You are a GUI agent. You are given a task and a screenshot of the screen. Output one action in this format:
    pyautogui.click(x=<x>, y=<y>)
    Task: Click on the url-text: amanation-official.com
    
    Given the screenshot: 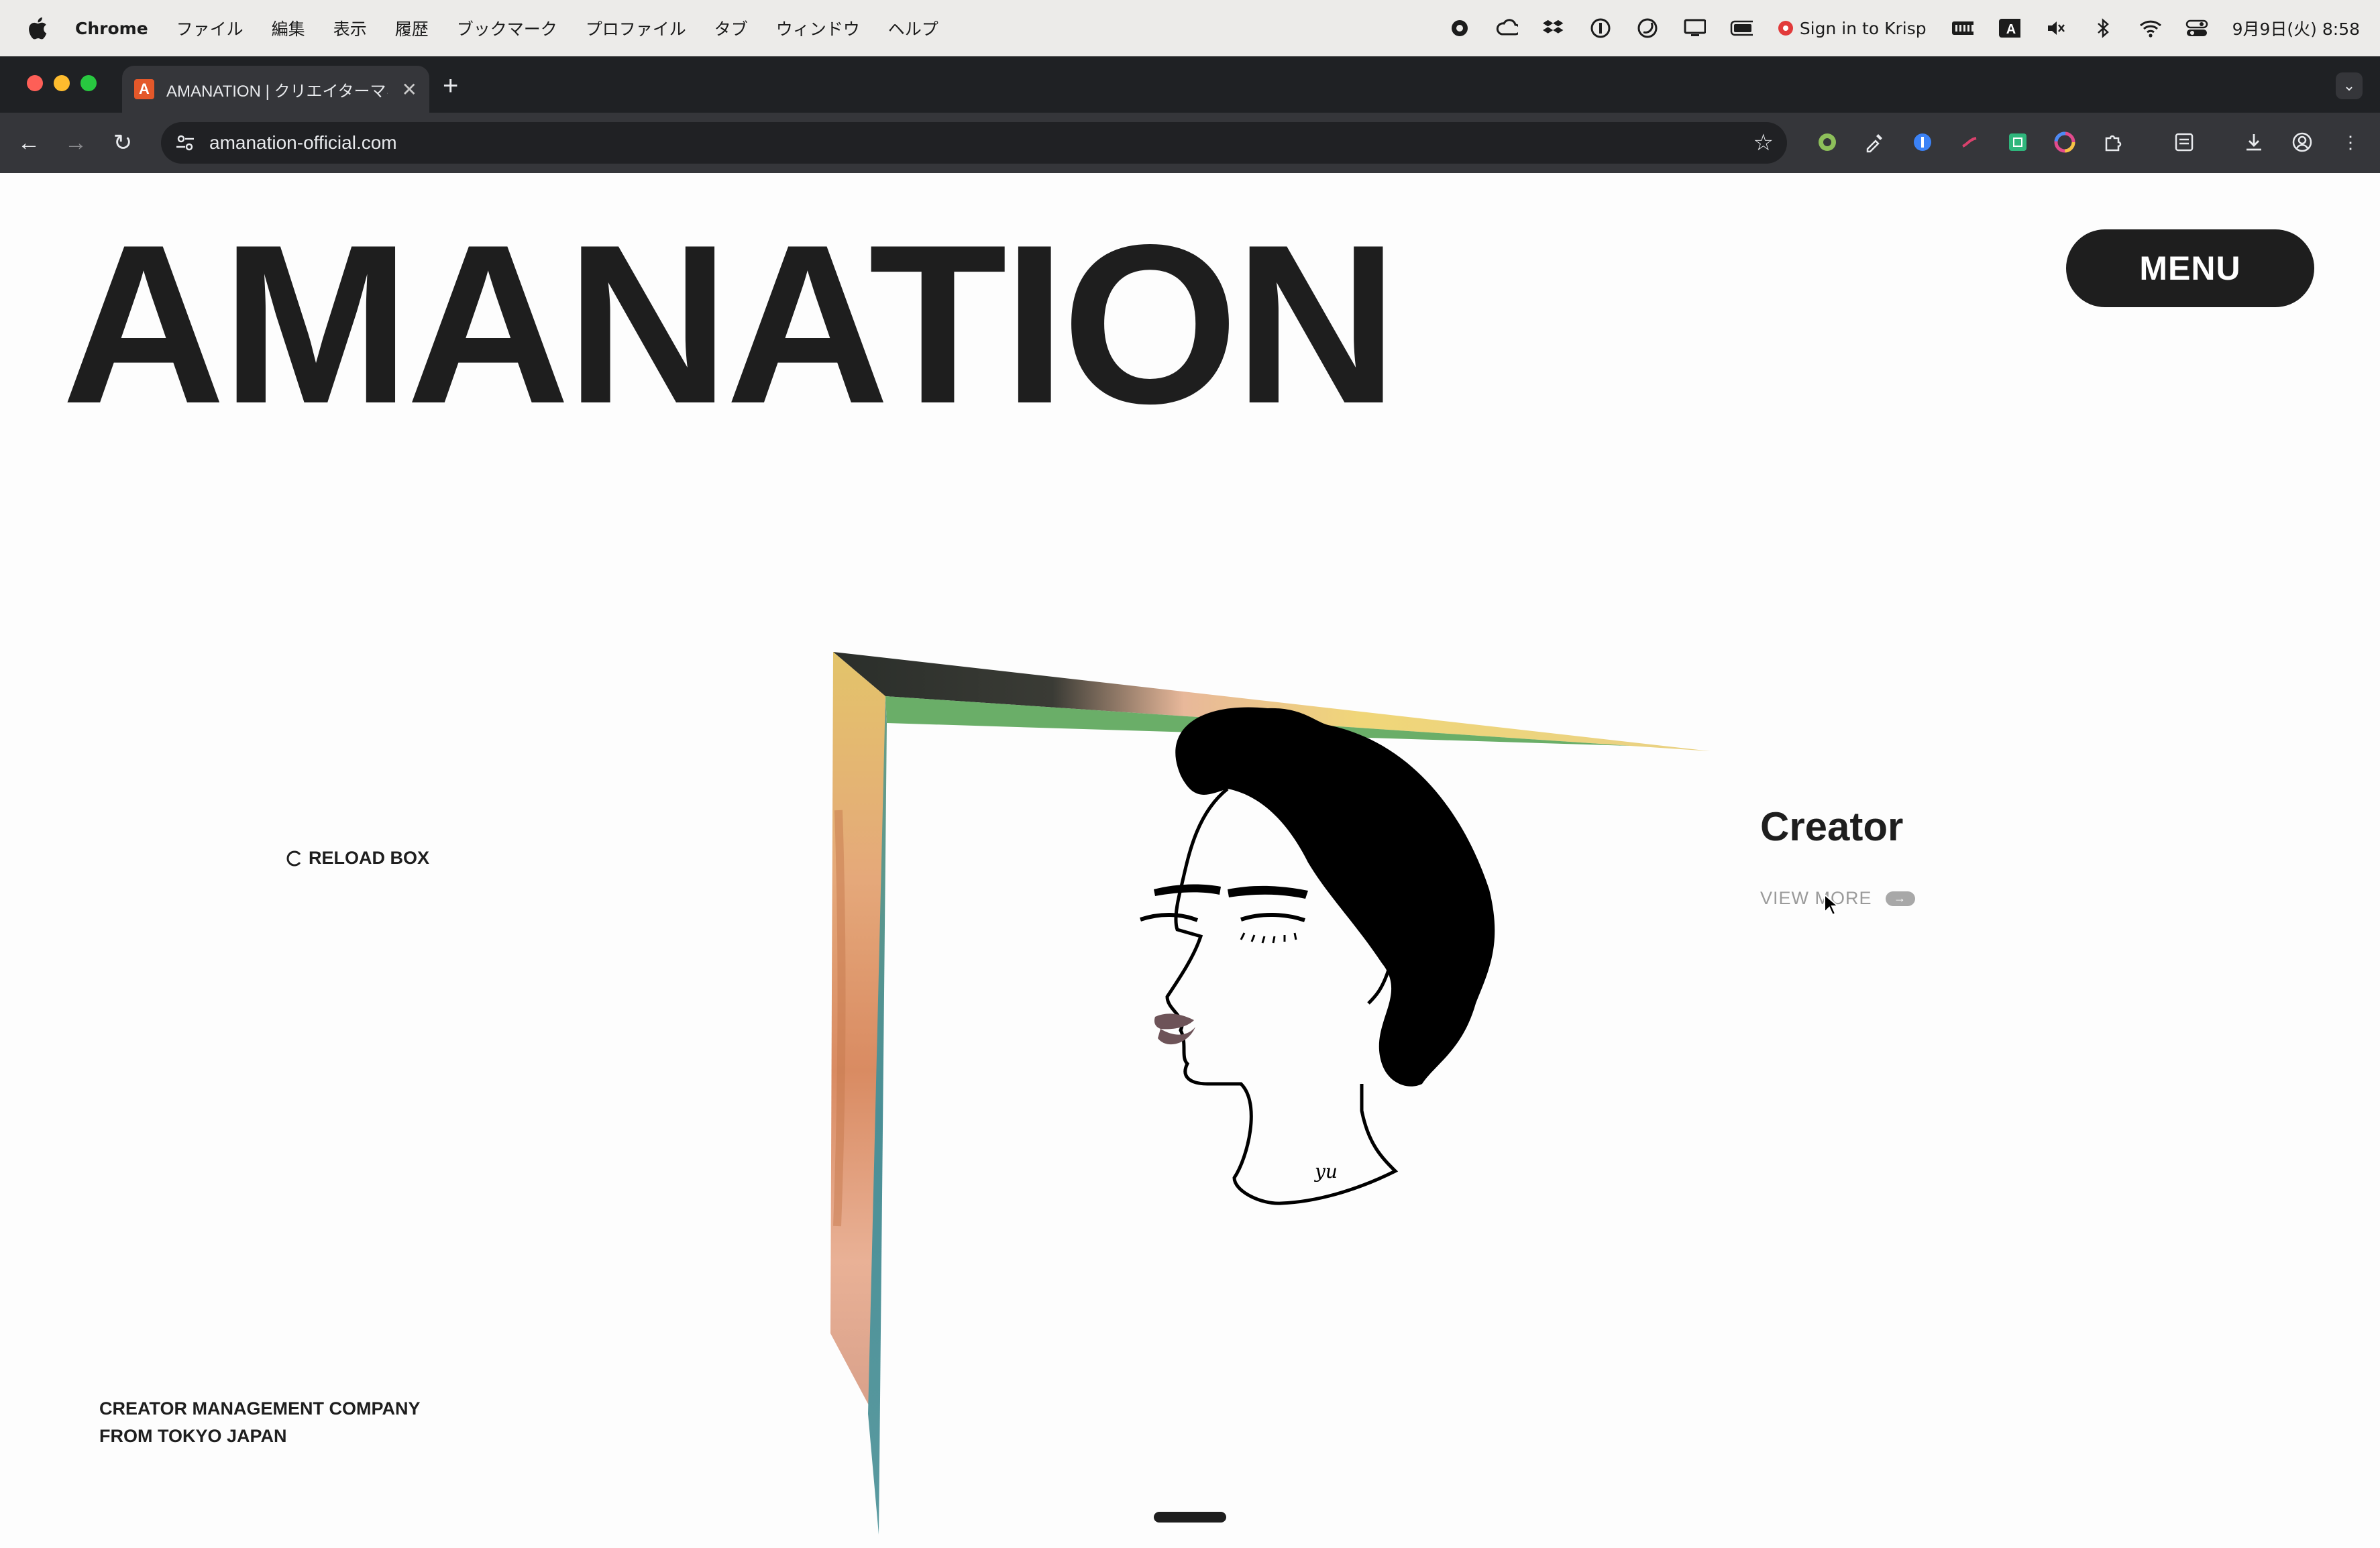 What is the action you would take?
    pyautogui.click(x=303, y=142)
    